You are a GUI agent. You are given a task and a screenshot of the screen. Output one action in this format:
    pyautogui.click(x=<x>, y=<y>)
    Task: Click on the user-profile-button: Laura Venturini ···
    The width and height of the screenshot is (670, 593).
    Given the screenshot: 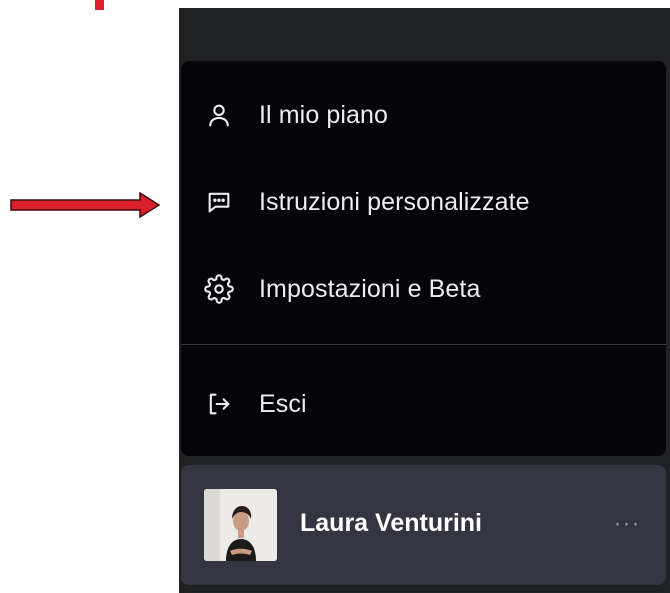 What is the action you would take?
    pyautogui.click(x=423, y=525)
    